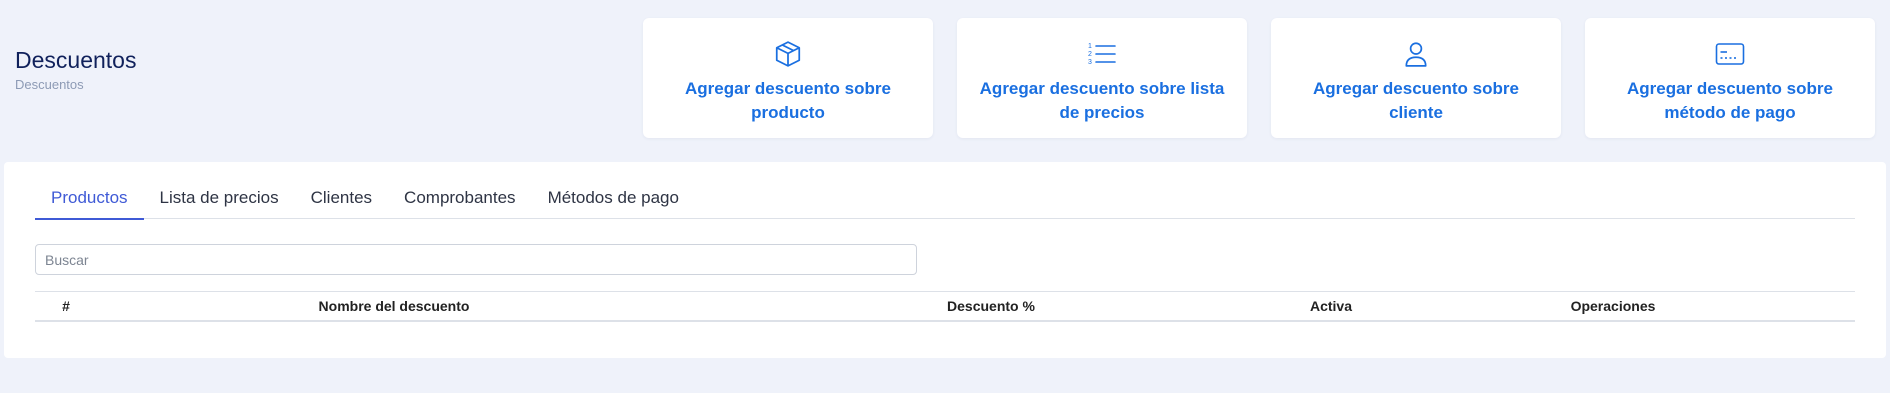  Describe the element at coordinates (75, 84) in the screenshot. I see `breadcrumb: Descuentos` at that location.